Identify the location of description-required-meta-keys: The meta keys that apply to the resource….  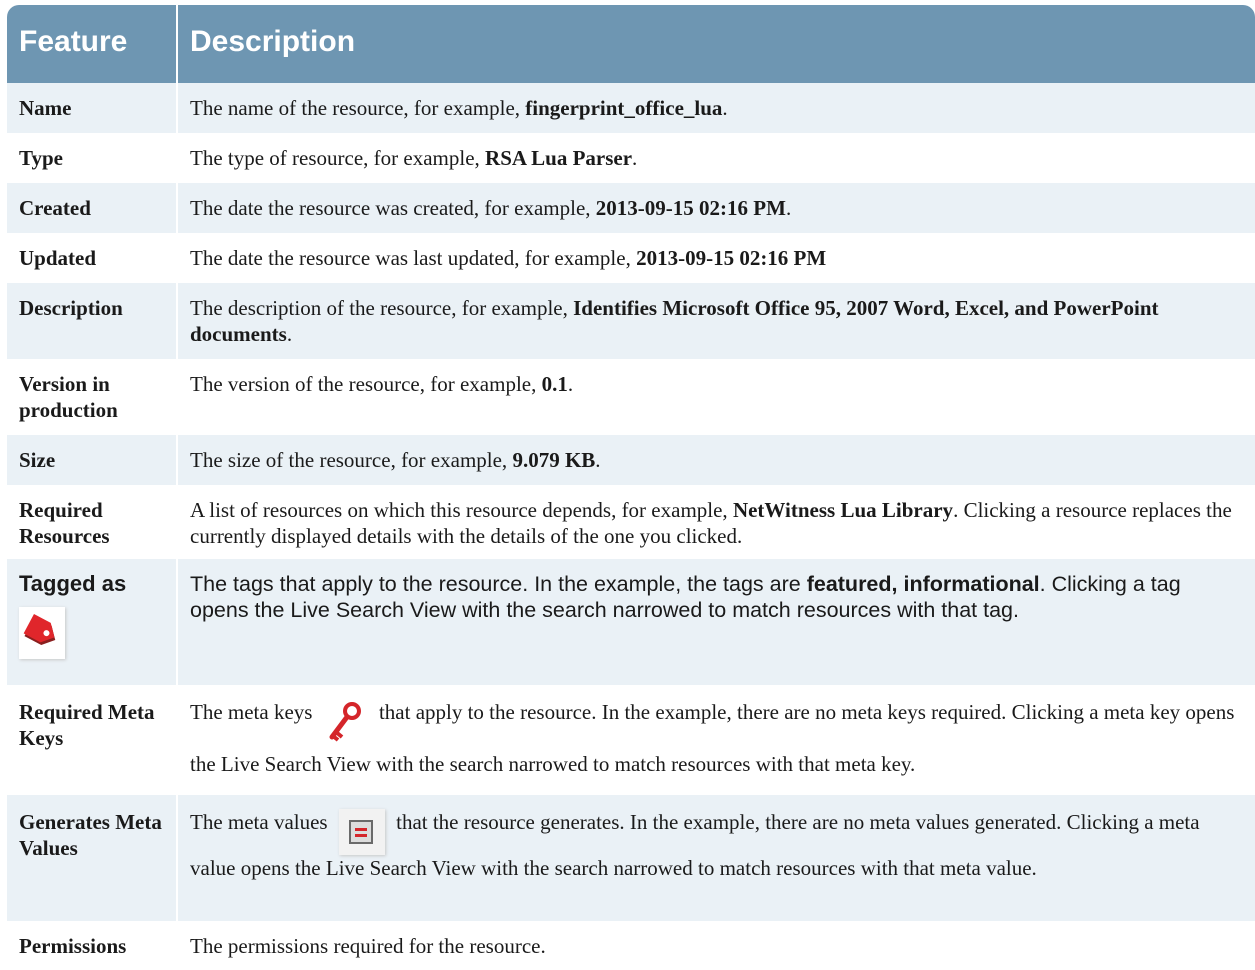
(716, 740).